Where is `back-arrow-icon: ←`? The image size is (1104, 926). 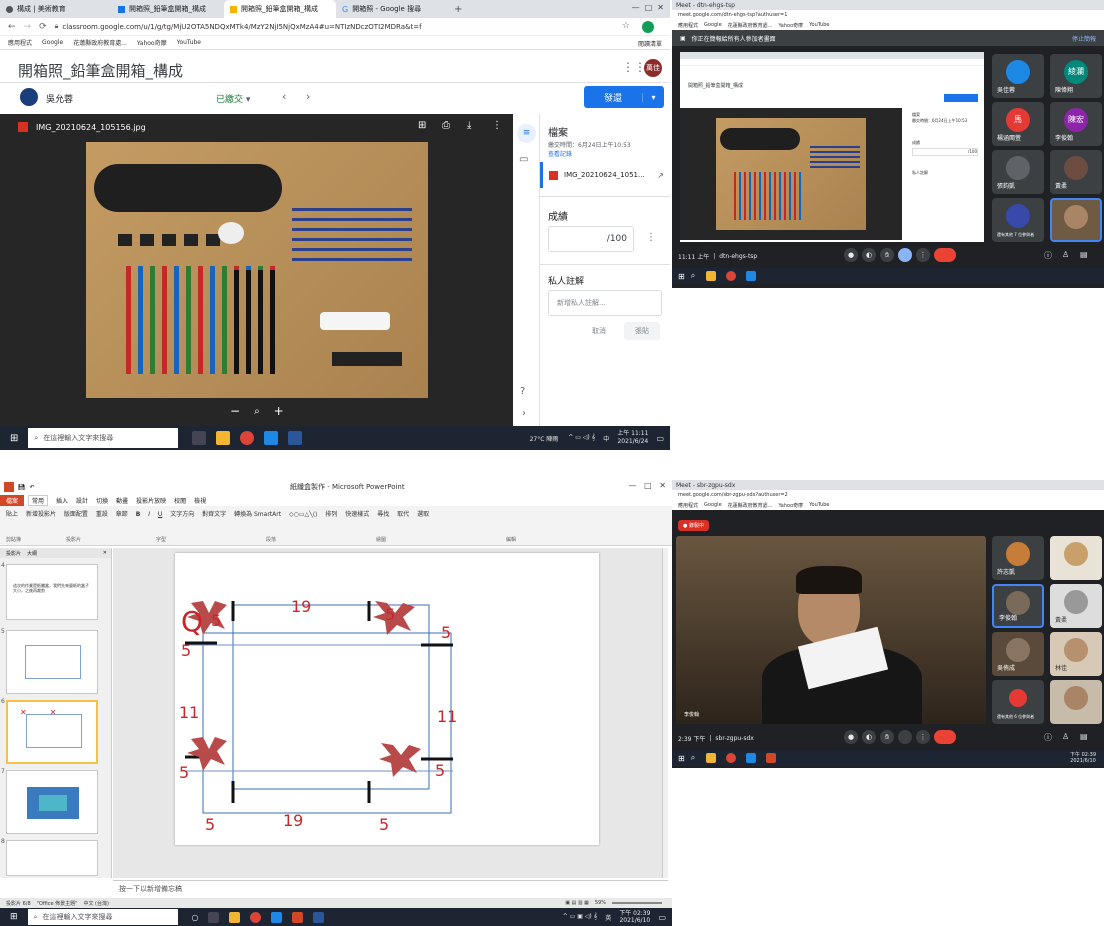 back-arrow-icon: ← is located at coordinates (12, 27).